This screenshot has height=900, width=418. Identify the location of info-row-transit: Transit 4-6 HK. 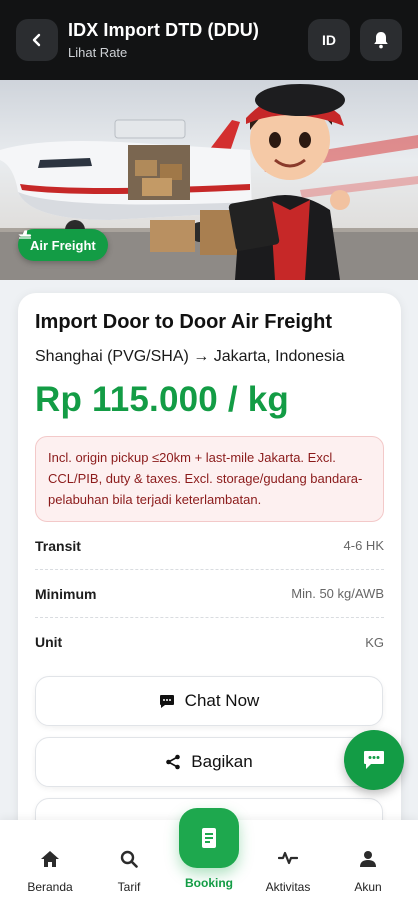
(209, 546).